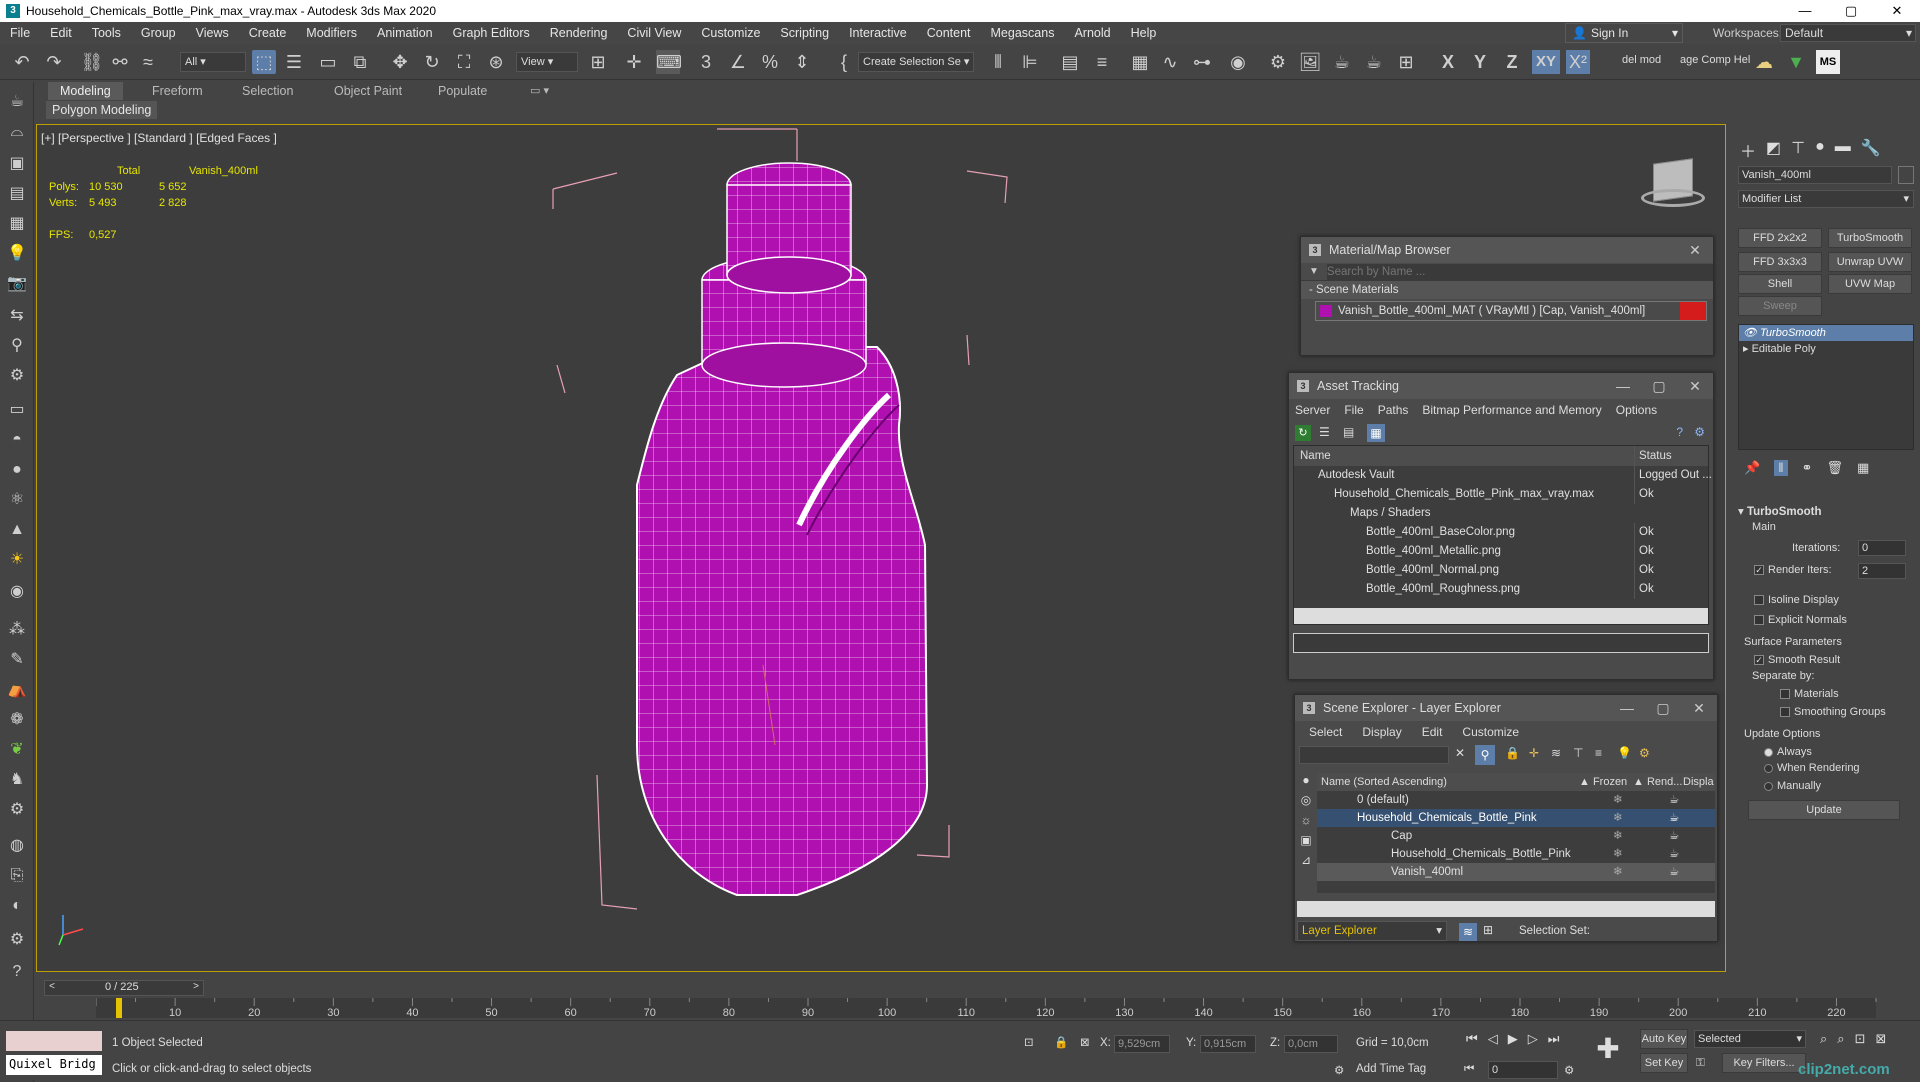  Describe the element at coordinates (360, 62) in the screenshot. I see `window-crossing-icon: ⧉` at that location.